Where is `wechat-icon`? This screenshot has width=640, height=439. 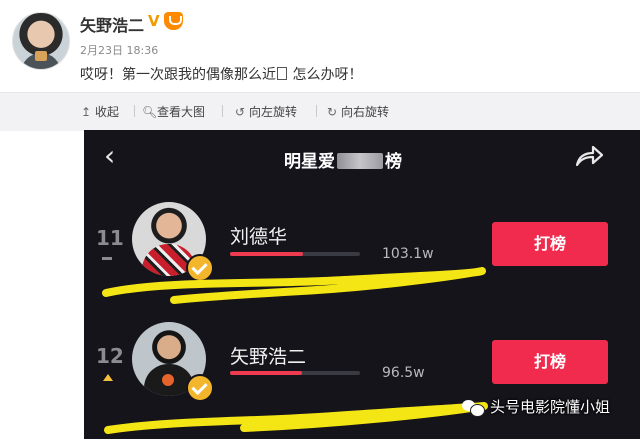 wechat-icon is located at coordinates (473, 408).